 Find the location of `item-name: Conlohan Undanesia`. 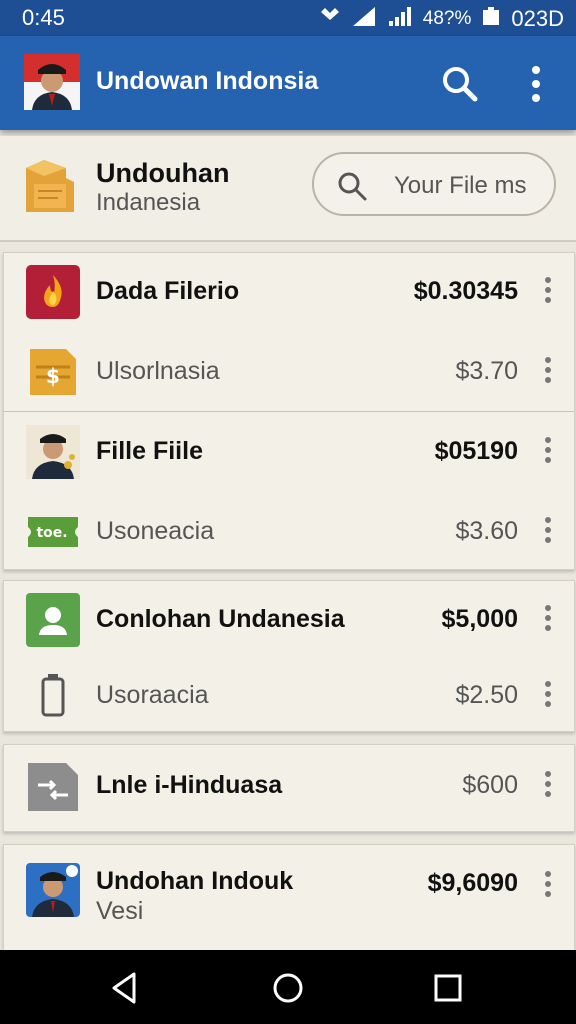

item-name: Conlohan Undanesia is located at coordinates (220, 619).